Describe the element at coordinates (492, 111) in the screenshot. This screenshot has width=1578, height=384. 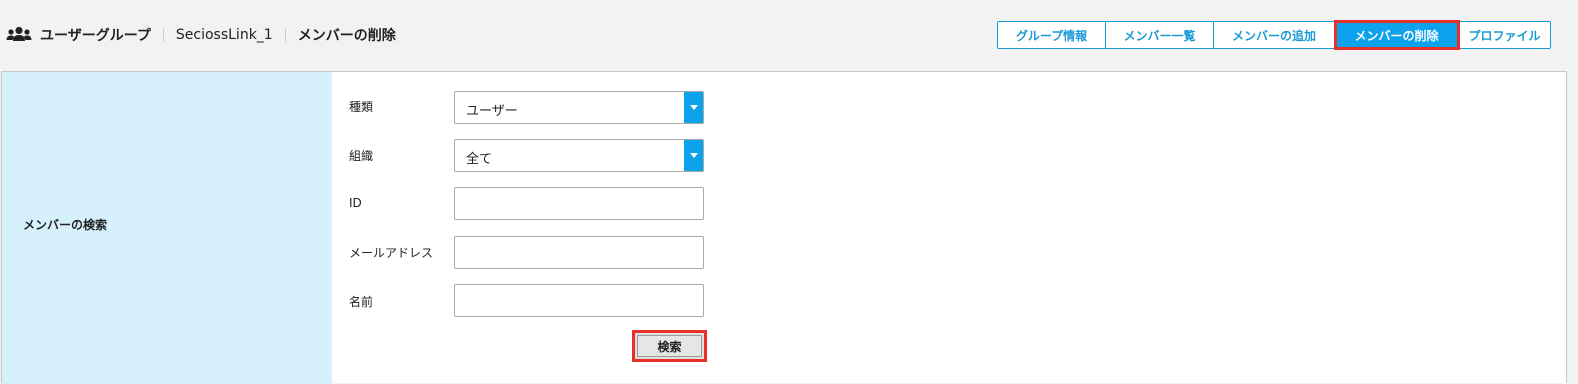
I see `type-select-value: ユーザー` at that location.